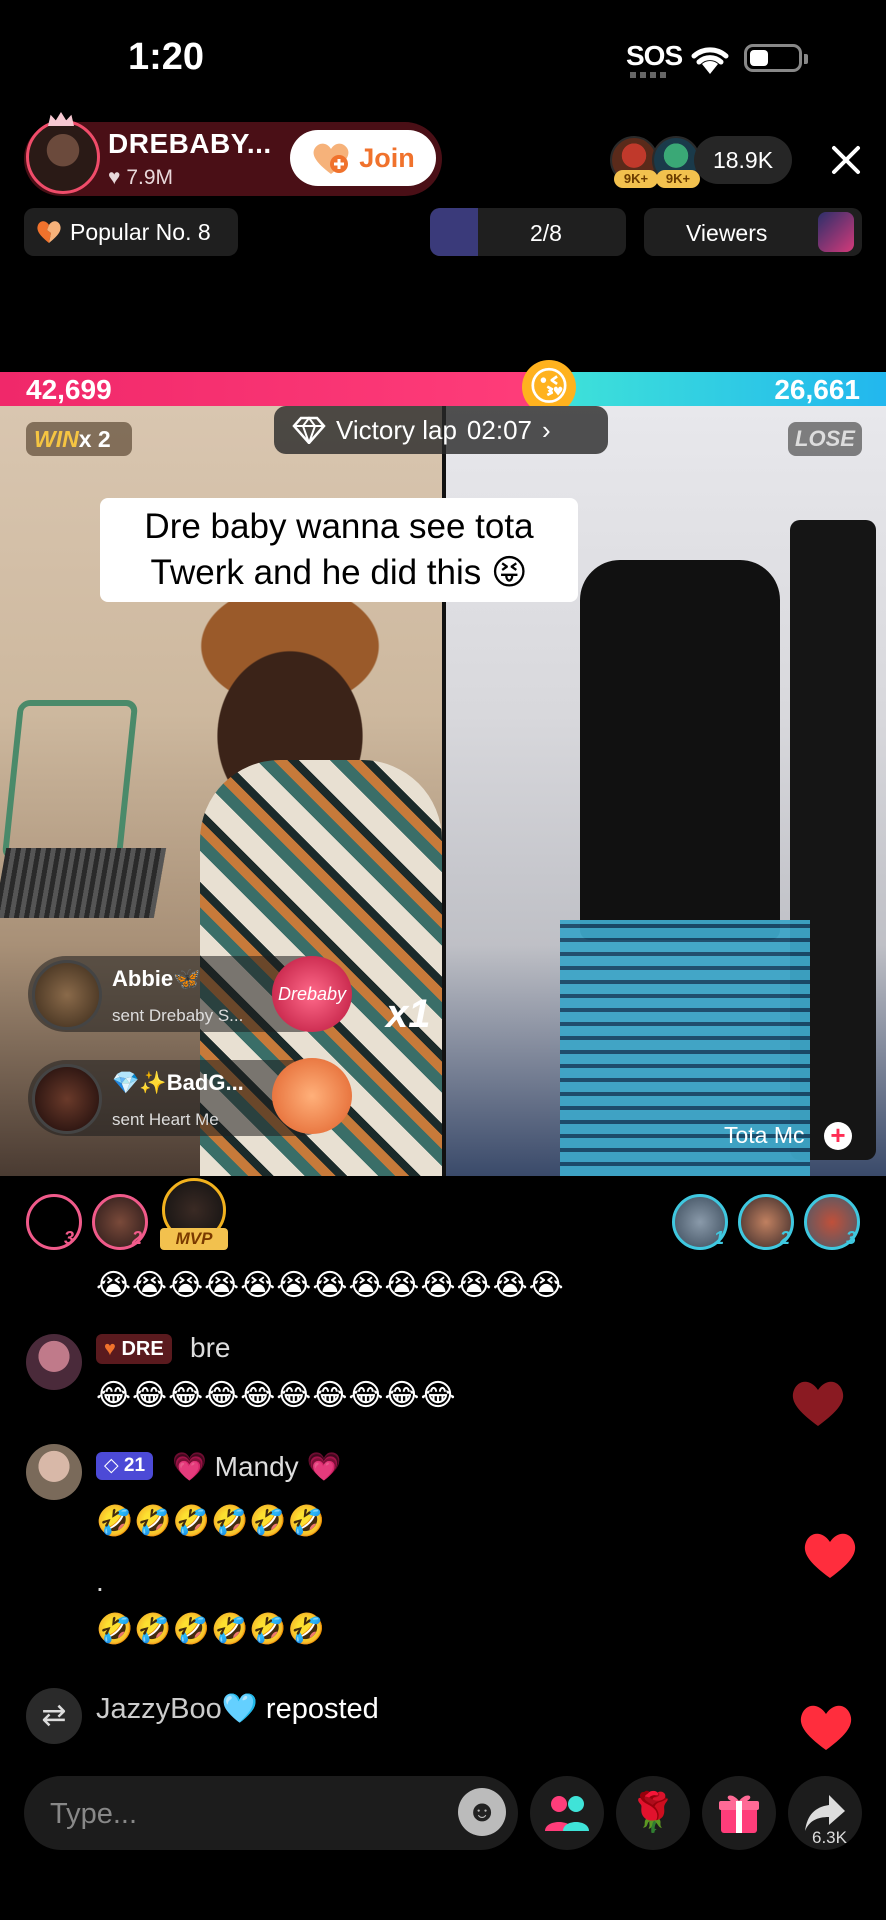 This screenshot has width=886, height=1920. What do you see at coordinates (149, 177) in the screenshot?
I see `host-likes-count: 7.9M` at bounding box center [149, 177].